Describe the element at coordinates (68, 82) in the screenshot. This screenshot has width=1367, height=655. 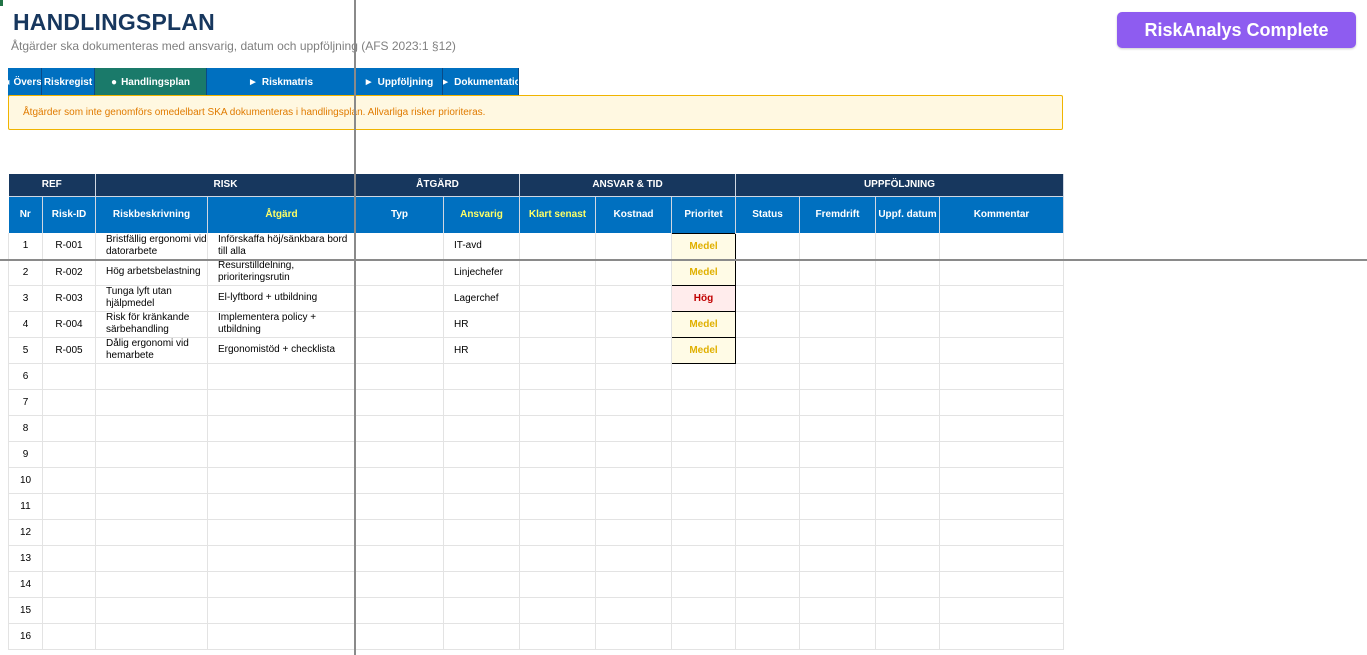
I see `nav-tab-riskregister: Riskregist` at that location.